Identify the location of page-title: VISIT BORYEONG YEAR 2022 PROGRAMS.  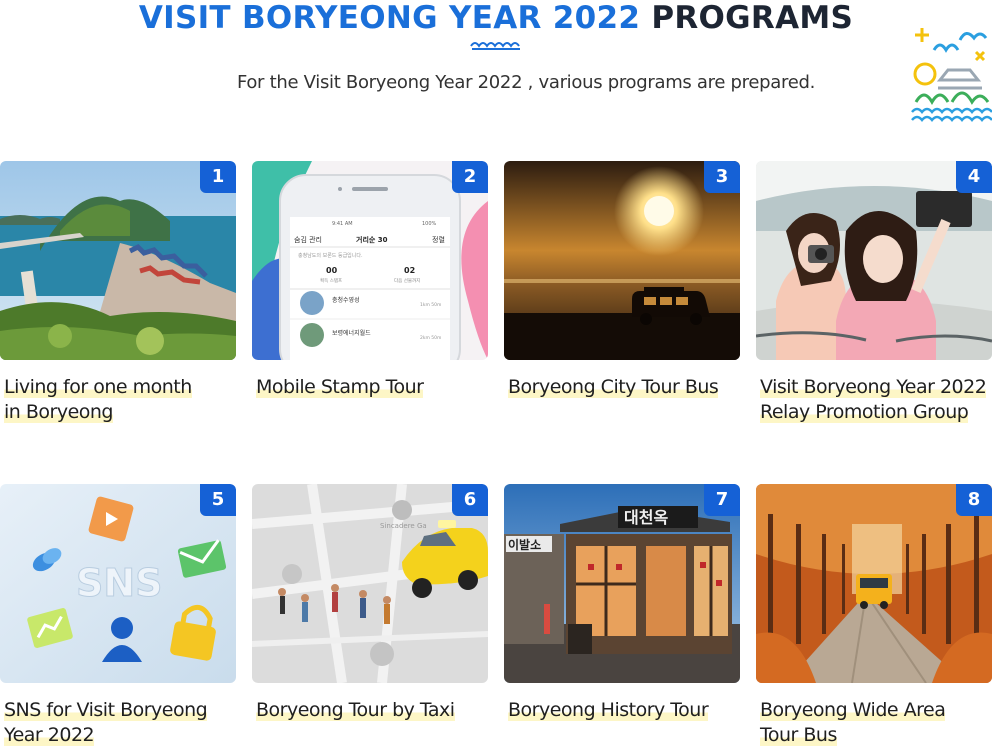
(496, 18).